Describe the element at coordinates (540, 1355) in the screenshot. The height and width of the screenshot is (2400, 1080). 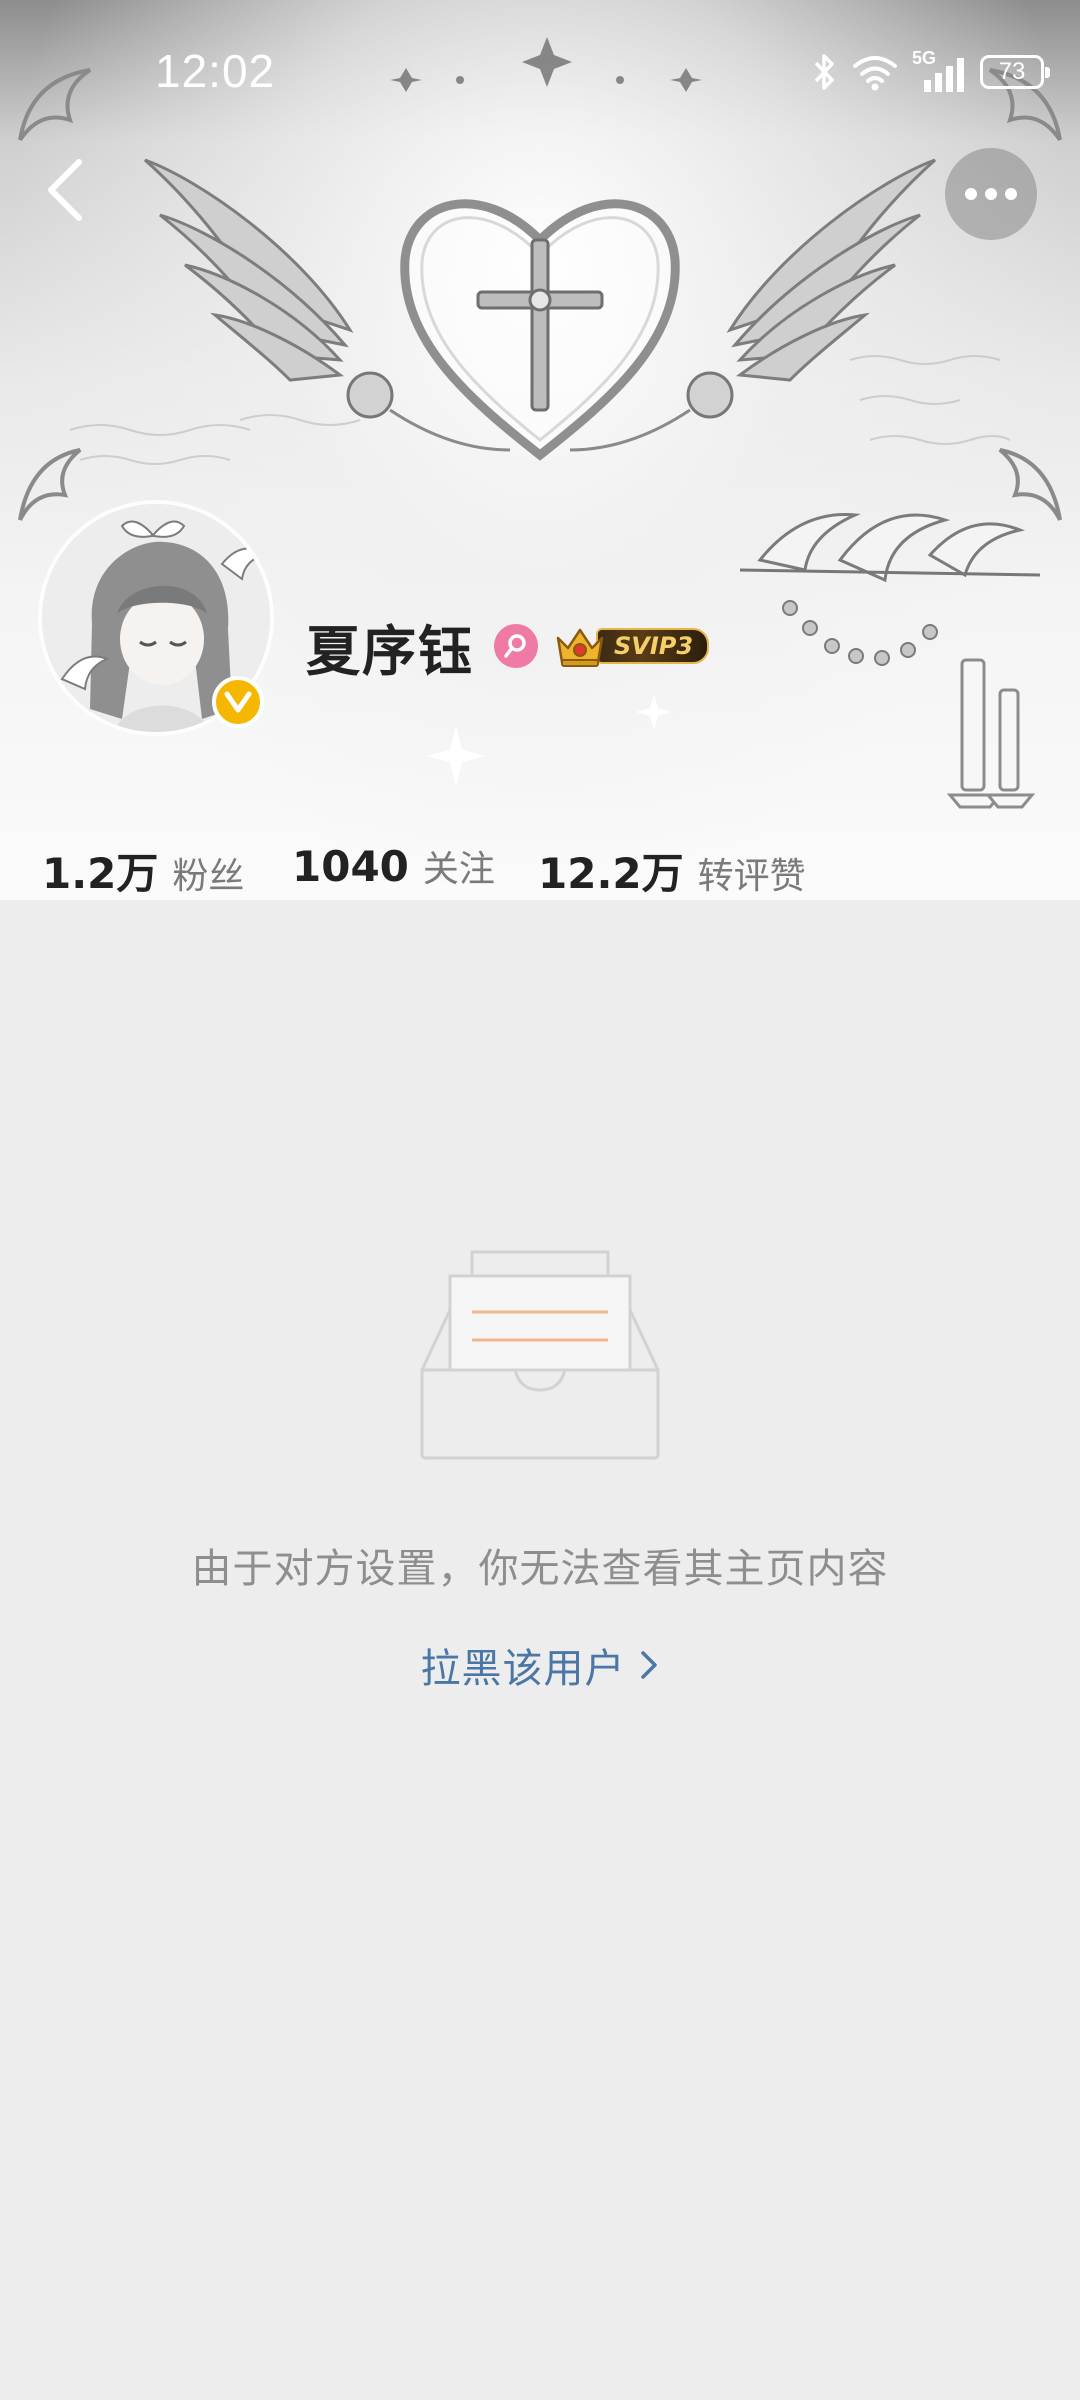
I see `empty-inbox-icon` at that location.